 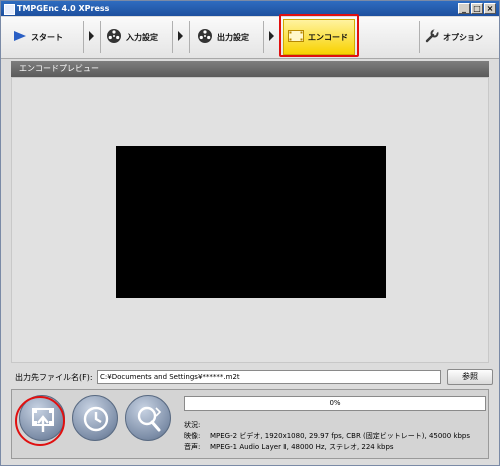 I want to click on input-settings-button: 入力設定, so click(x=138, y=37).